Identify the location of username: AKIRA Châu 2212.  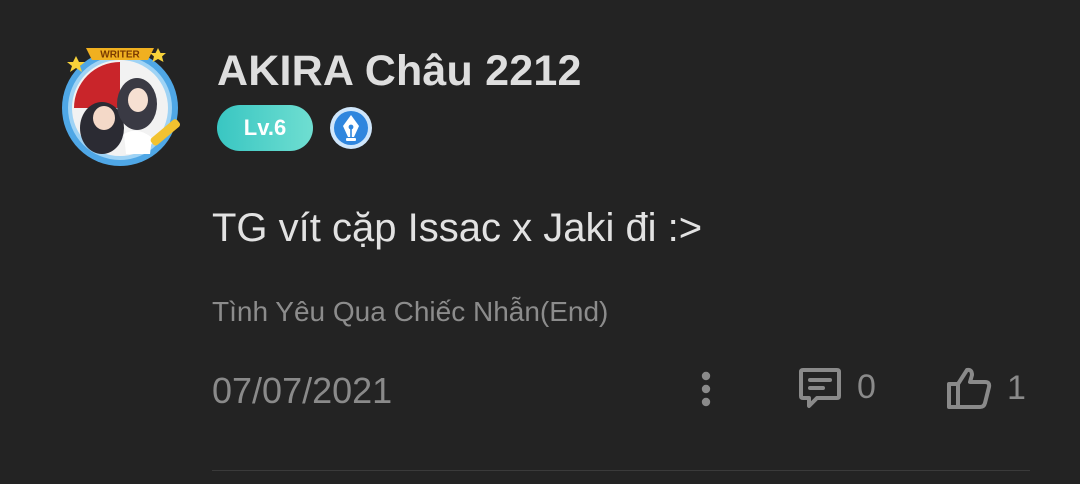
(399, 71).